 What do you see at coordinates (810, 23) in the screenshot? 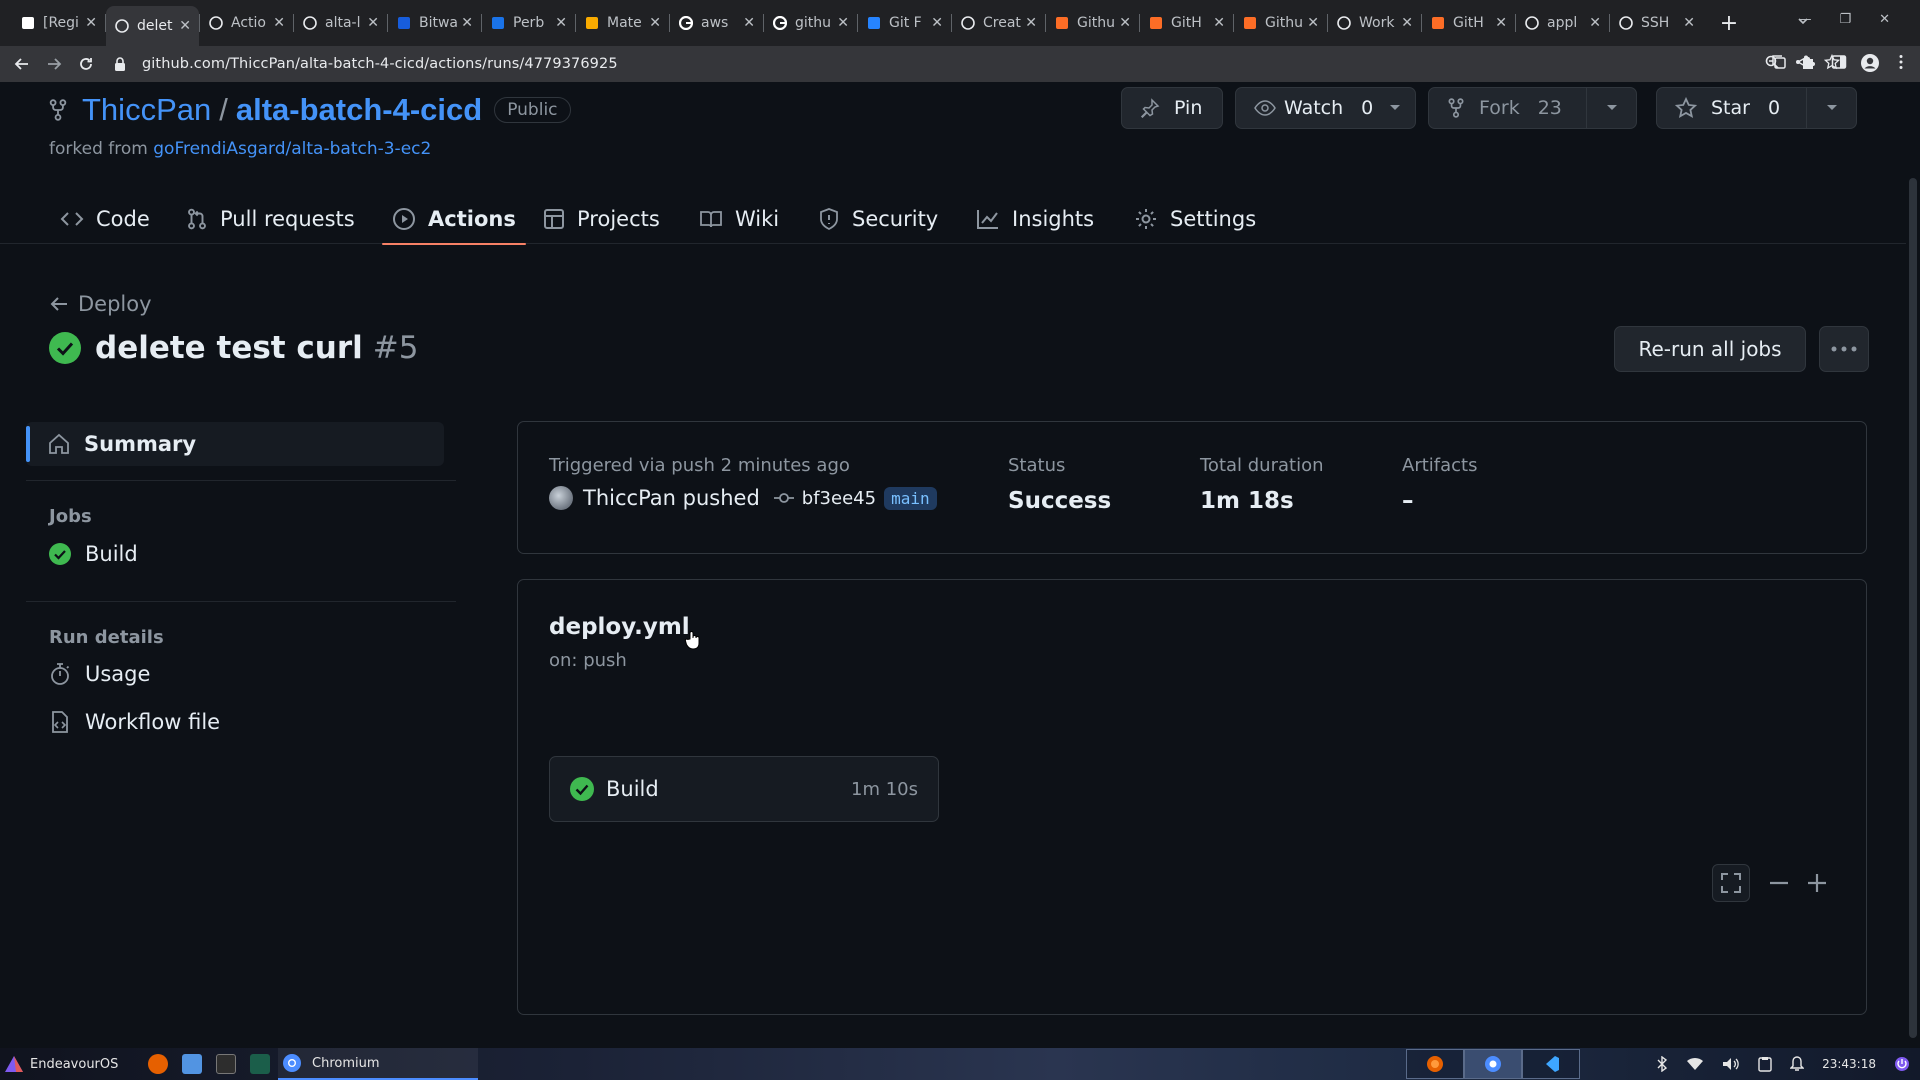
I see `browser-tab: githu ✕` at bounding box center [810, 23].